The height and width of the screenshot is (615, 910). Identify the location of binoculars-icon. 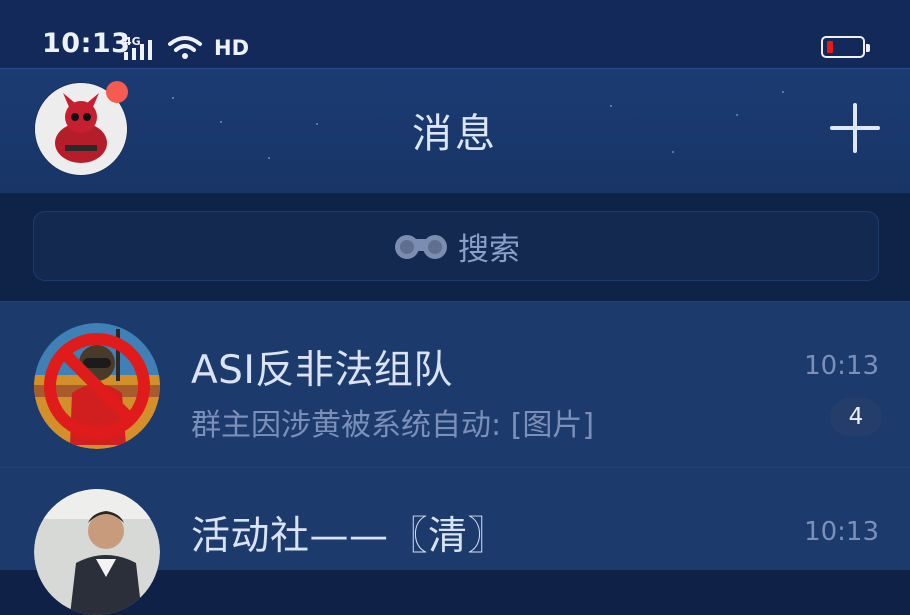
(421, 246).